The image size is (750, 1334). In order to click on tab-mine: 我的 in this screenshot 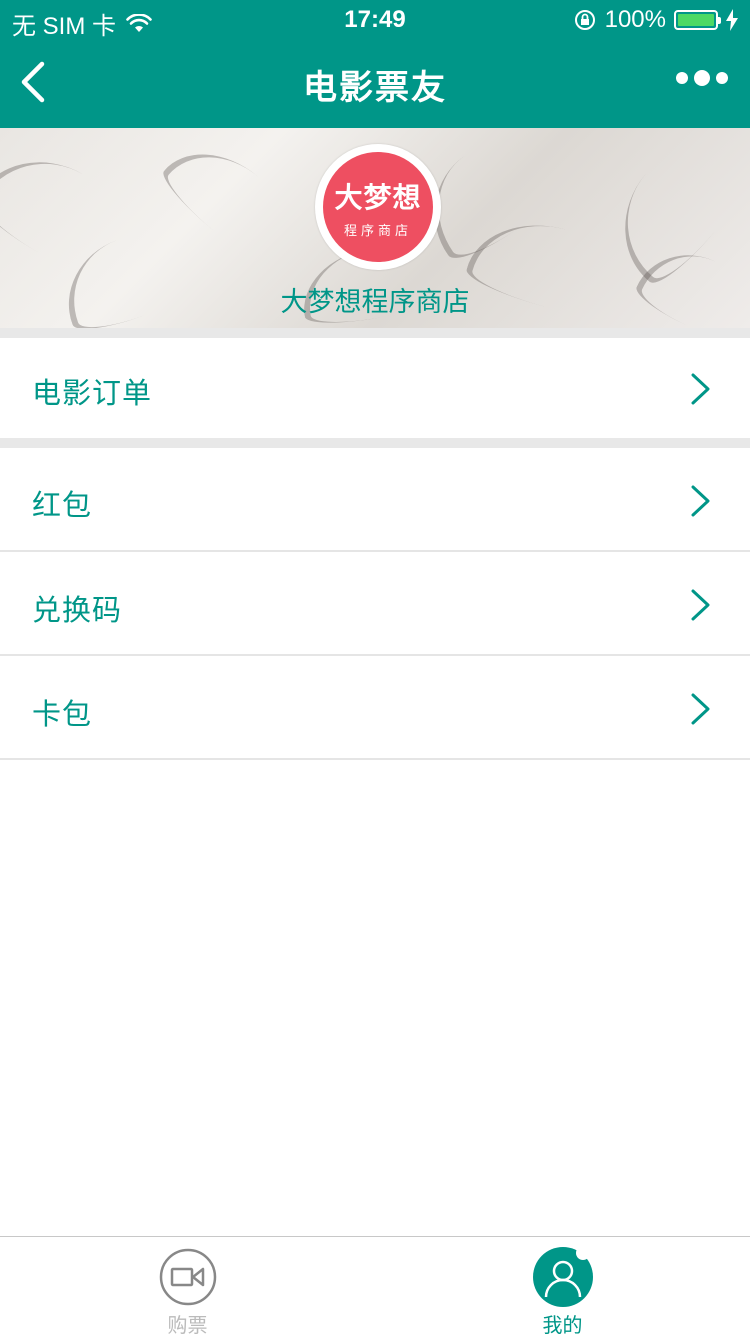, I will do `click(562, 1285)`.